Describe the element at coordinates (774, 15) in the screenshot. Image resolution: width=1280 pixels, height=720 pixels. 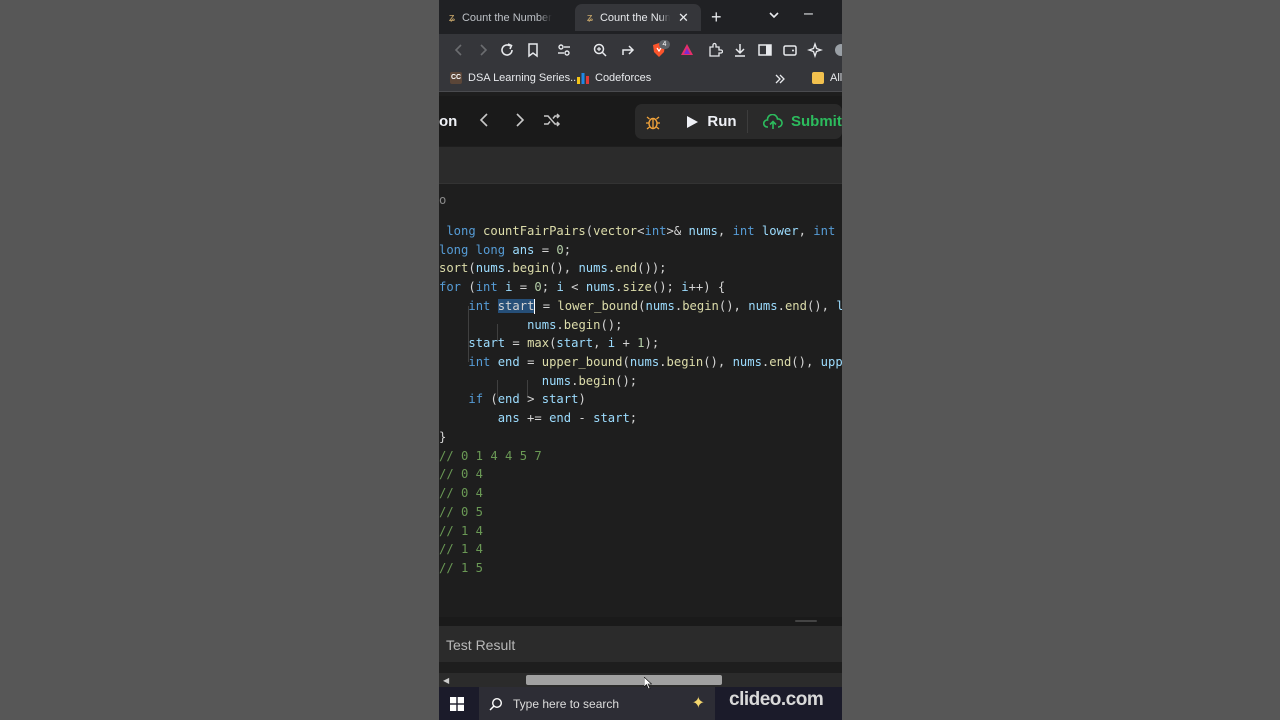
I see `tab-list-chevron-icon` at that location.